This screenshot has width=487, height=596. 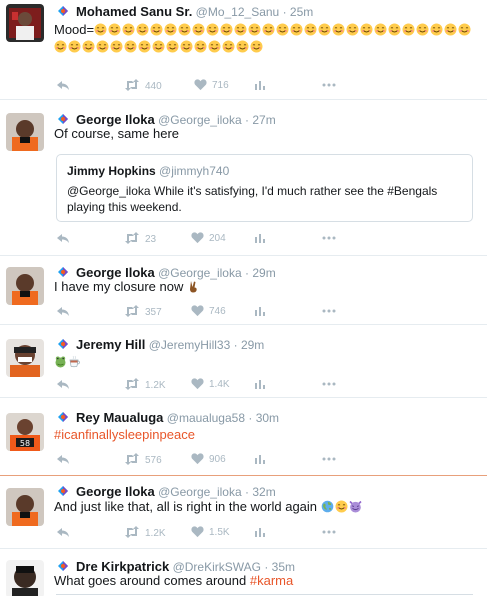 What do you see at coordinates (200, 492) in the screenshot?
I see `author-handle: @George_iloka` at bounding box center [200, 492].